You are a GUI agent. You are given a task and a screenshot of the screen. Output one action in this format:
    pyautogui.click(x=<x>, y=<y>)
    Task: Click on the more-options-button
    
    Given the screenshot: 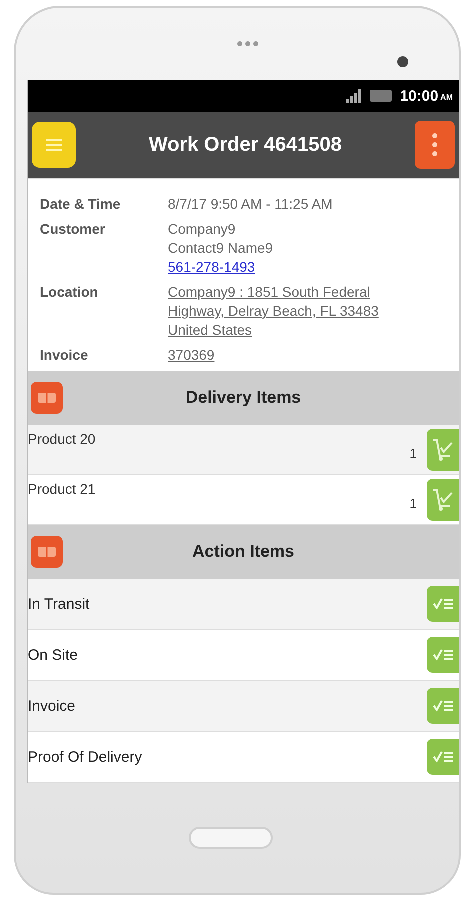 What is the action you would take?
    pyautogui.click(x=435, y=145)
    